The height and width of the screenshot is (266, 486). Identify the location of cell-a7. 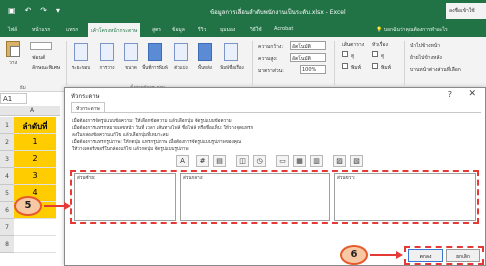
(35, 227).